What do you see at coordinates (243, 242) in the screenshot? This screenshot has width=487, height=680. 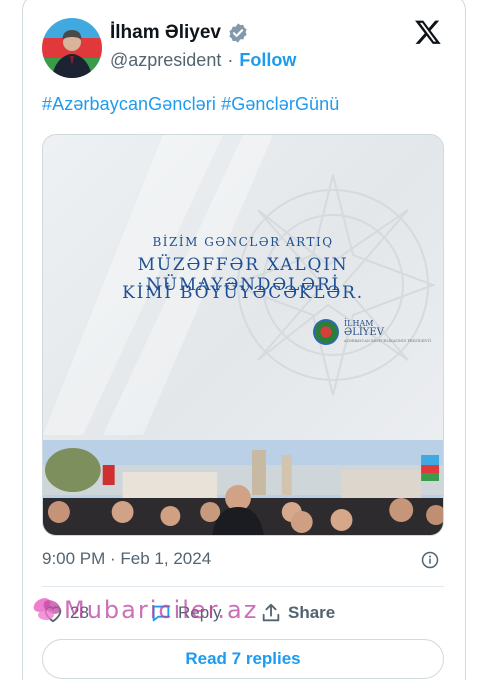 I see `quote-line-1: BİZİM GƏNCLƏR ARTIQ` at bounding box center [243, 242].